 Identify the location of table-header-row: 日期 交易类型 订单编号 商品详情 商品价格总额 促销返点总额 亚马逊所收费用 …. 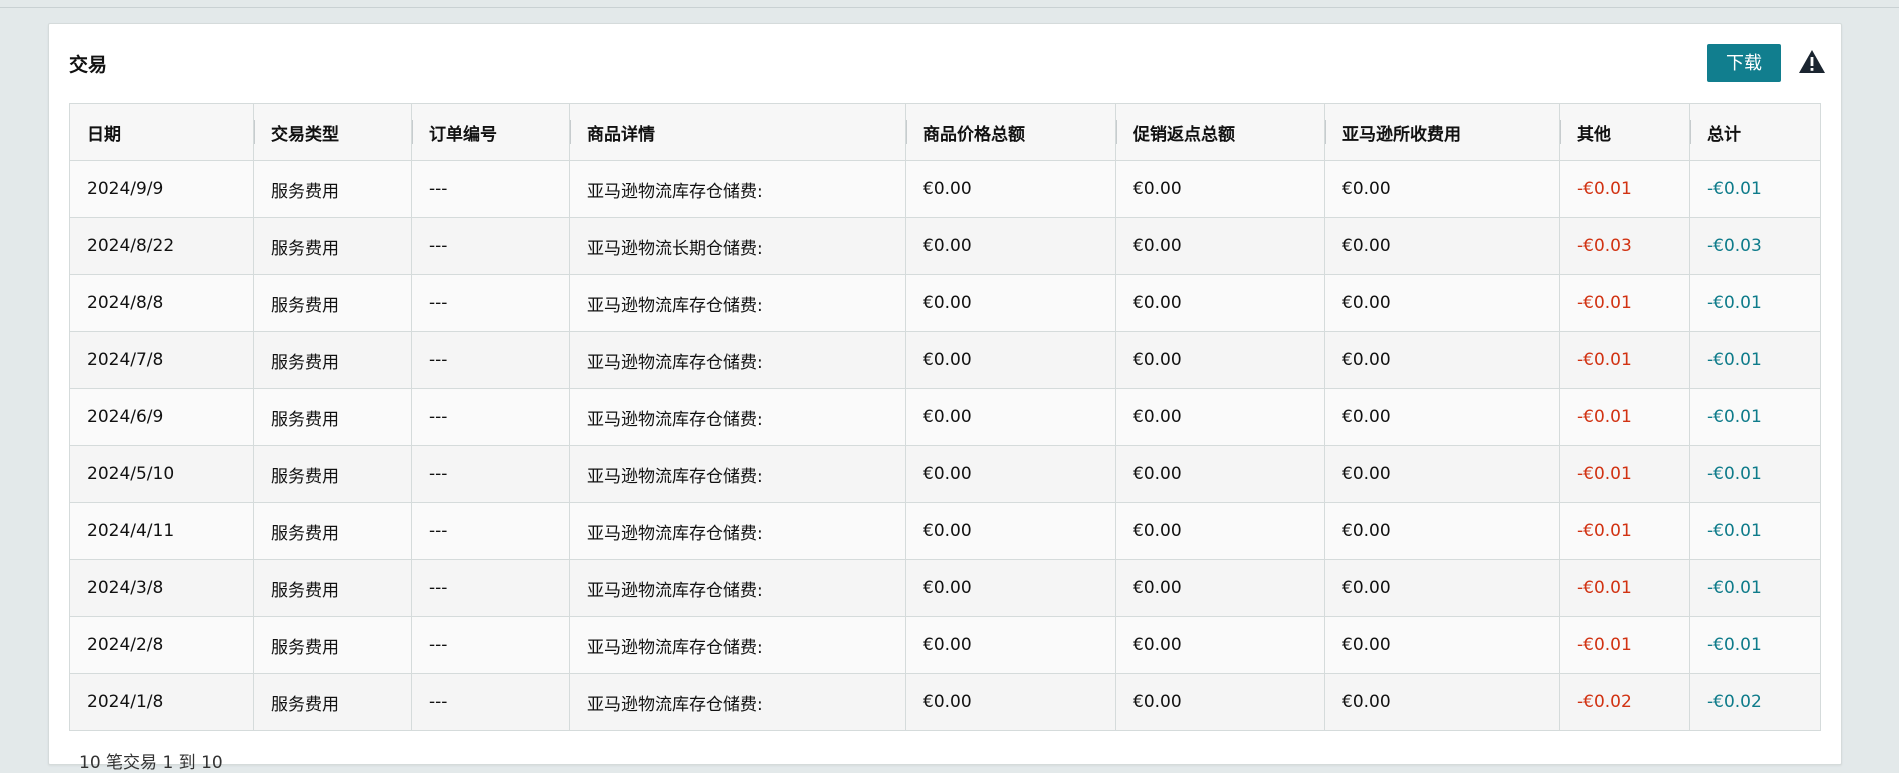
(945, 132).